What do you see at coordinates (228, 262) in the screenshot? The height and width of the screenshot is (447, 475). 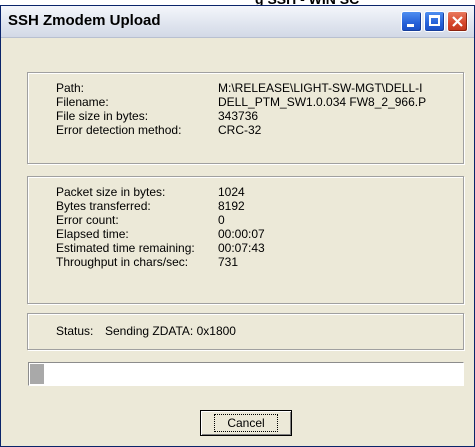 I see `throughput-value: 731` at bounding box center [228, 262].